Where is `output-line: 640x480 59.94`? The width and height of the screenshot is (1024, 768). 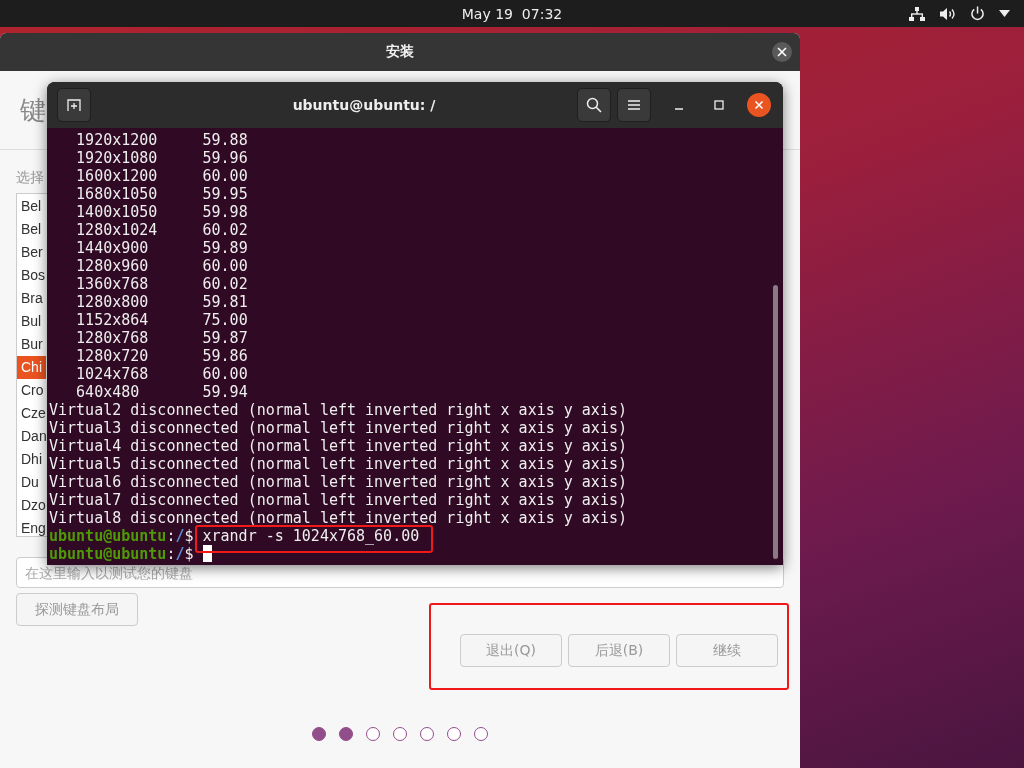
output-line: 640x480 59.94 is located at coordinates (162, 392).